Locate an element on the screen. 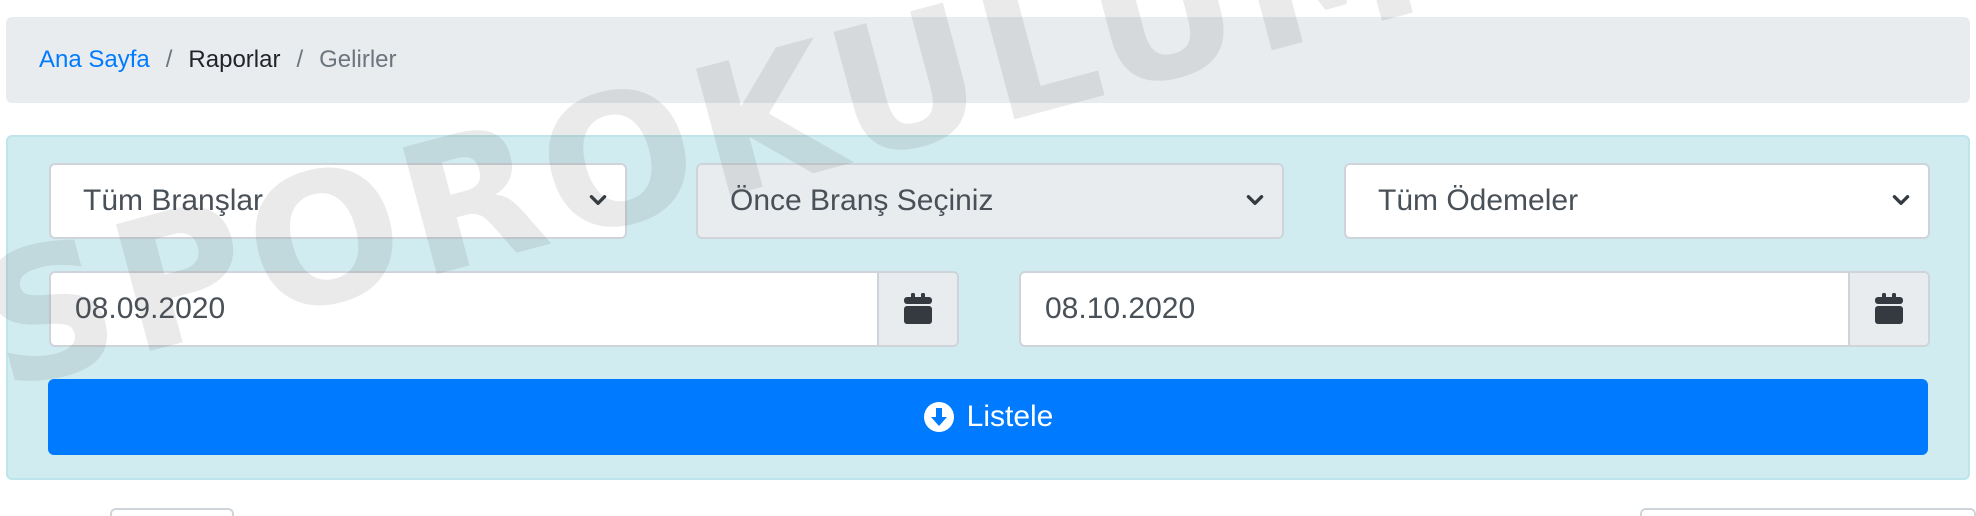  branch-select-value: Tüm Branşlar is located at coordinates (173, 200).